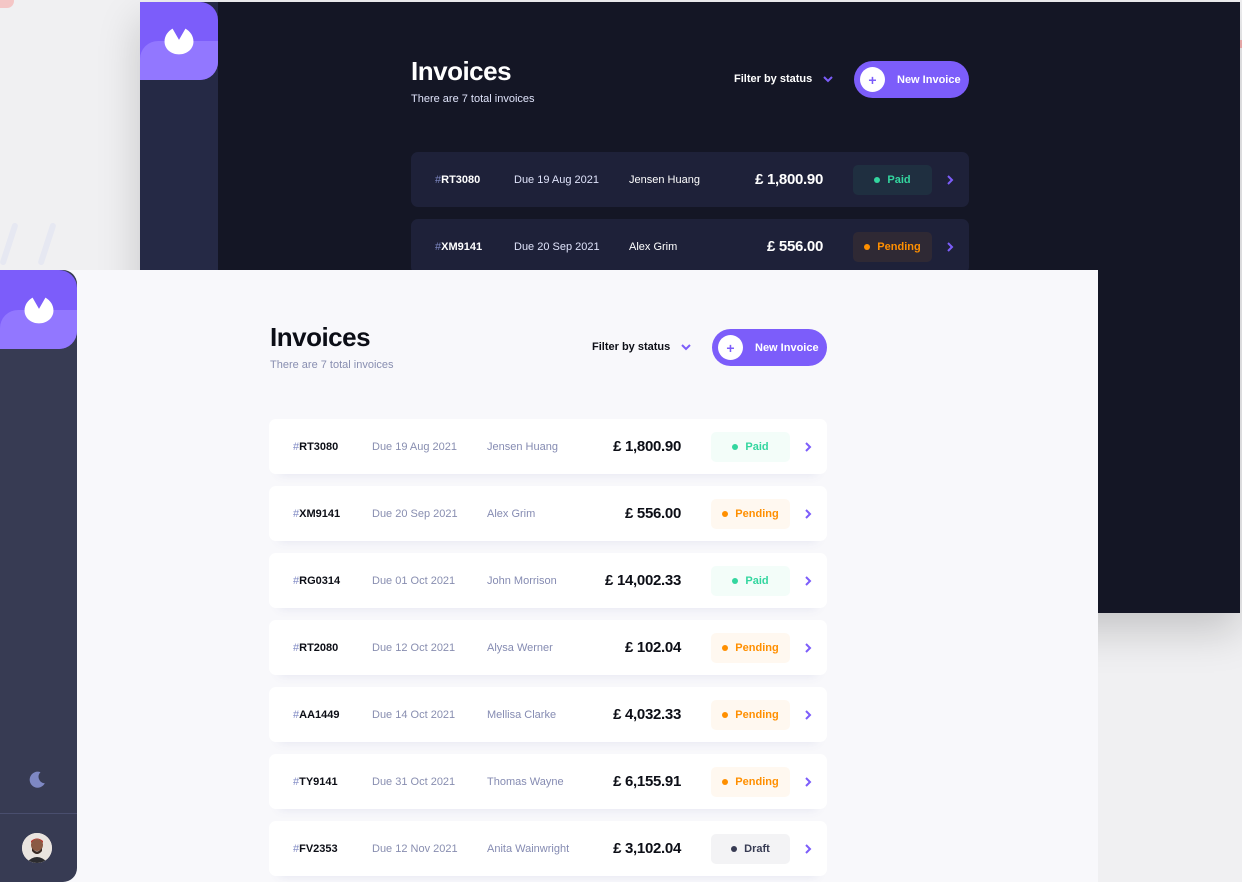 The height and width of the screenshot is (882, 1242). What do you see at coordinates (319, 714) in the screenshot?
I see `invoice-id-code: AA1449` at bounding box center [319, 714].